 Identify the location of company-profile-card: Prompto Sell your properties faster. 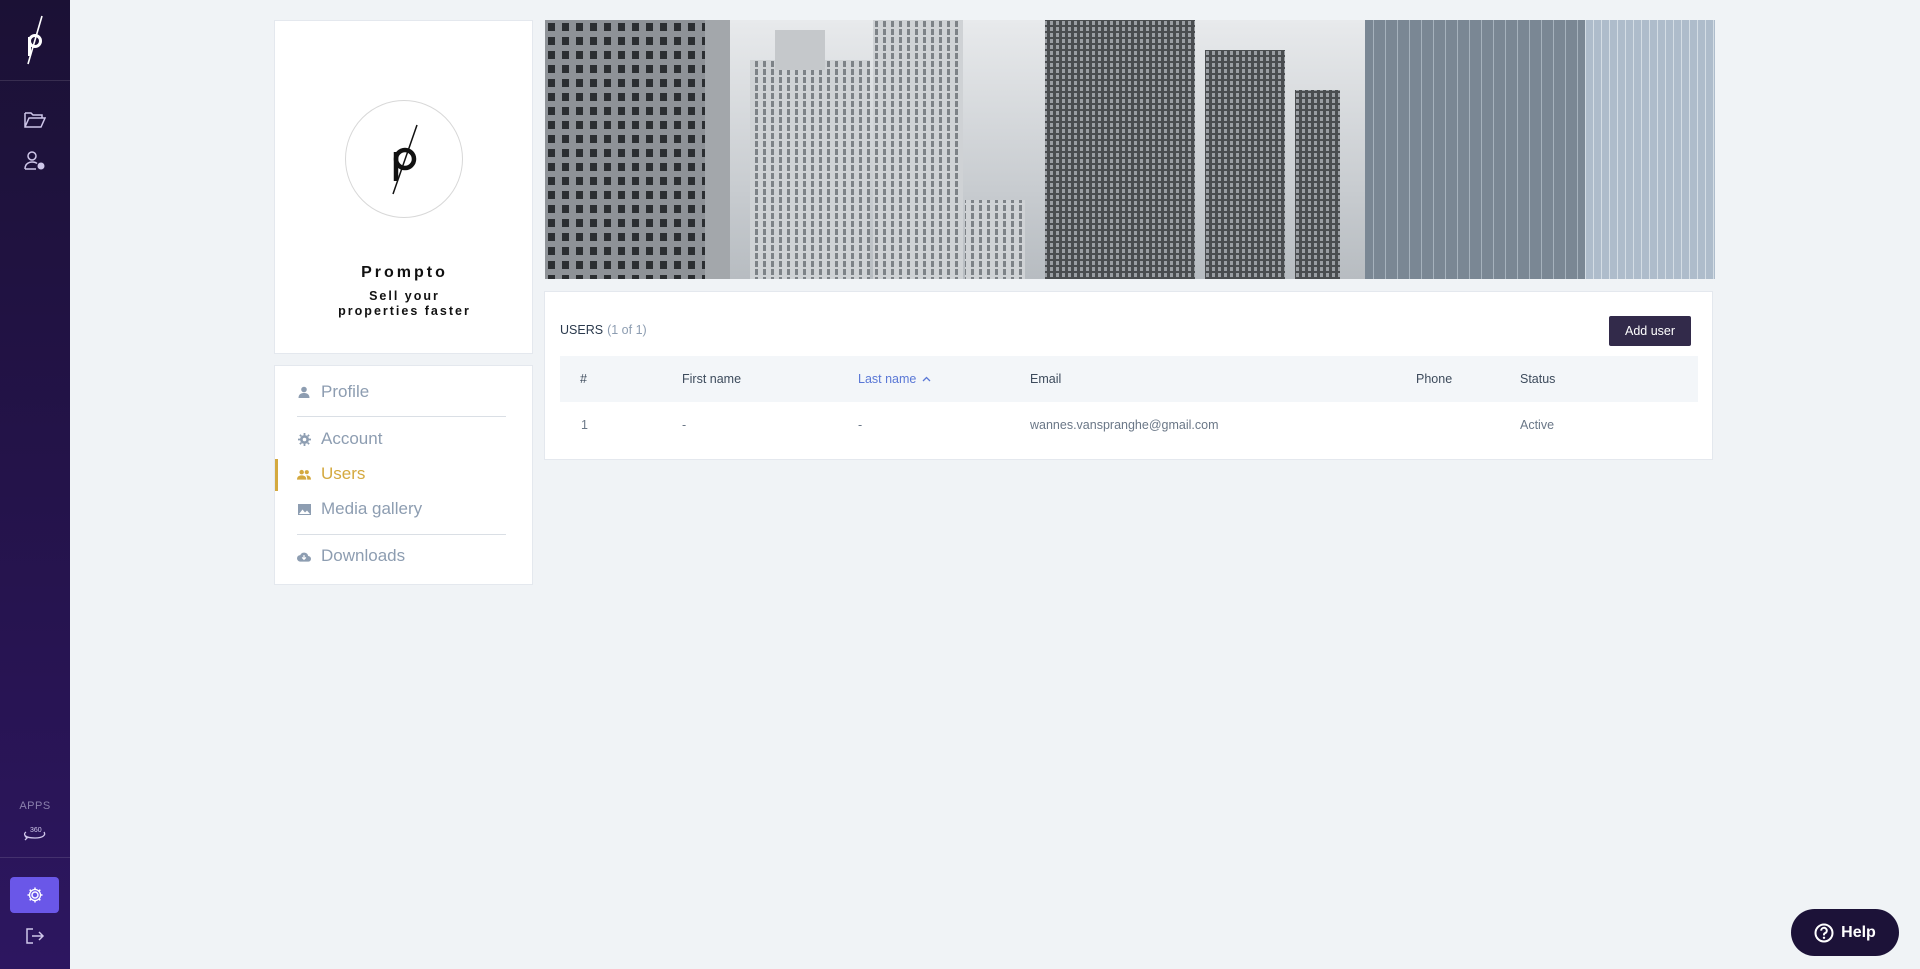
(403, 187).